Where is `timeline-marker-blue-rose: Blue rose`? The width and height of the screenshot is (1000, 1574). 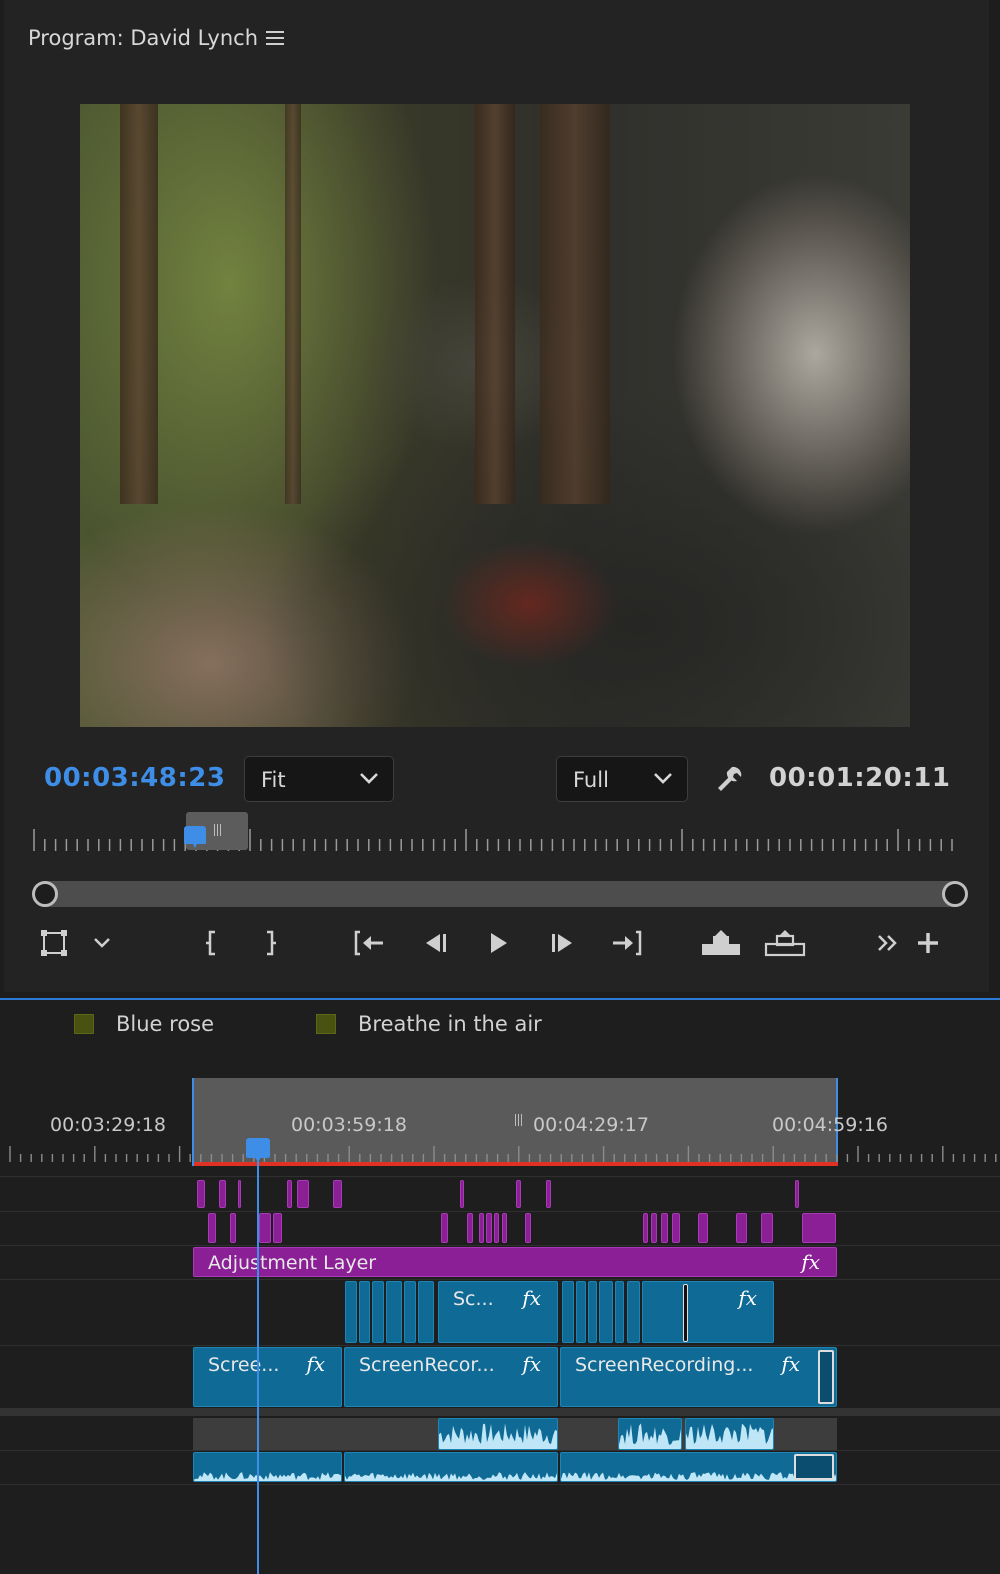 timeline-marker-blue-rose: Blue rose is located at coordinates (144, 1024).